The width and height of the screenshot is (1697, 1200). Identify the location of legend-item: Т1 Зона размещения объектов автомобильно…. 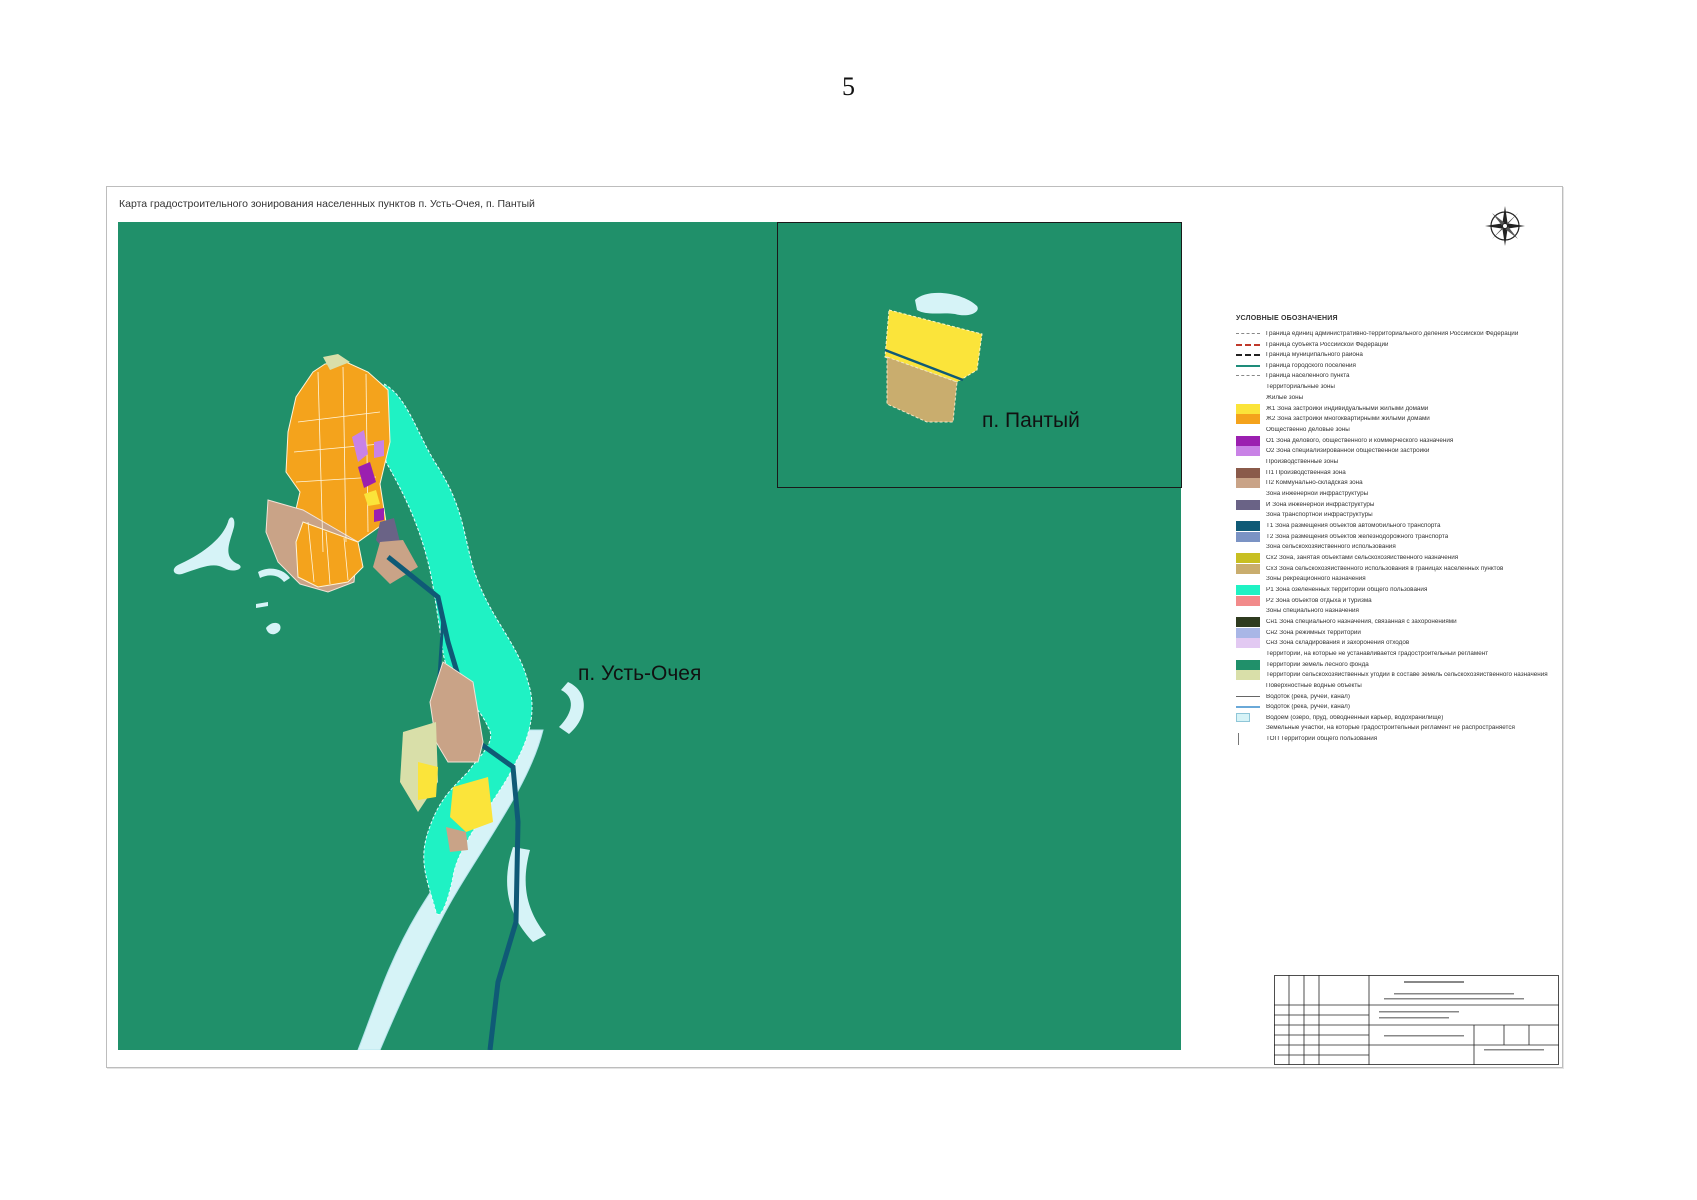
(1397, 526).